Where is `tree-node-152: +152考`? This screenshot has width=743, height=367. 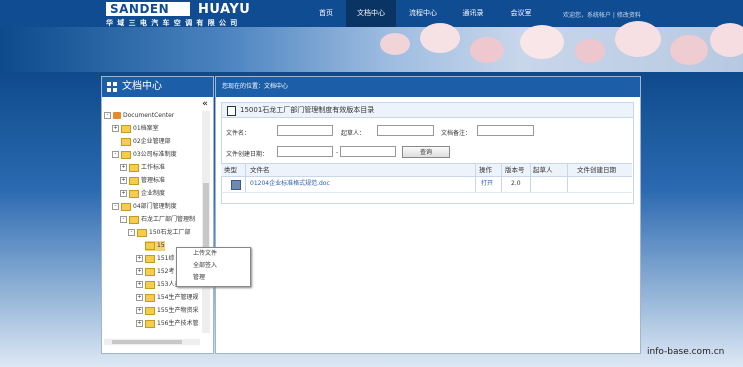 tree-node-152: +152考 is located at coordinates (155, 272).